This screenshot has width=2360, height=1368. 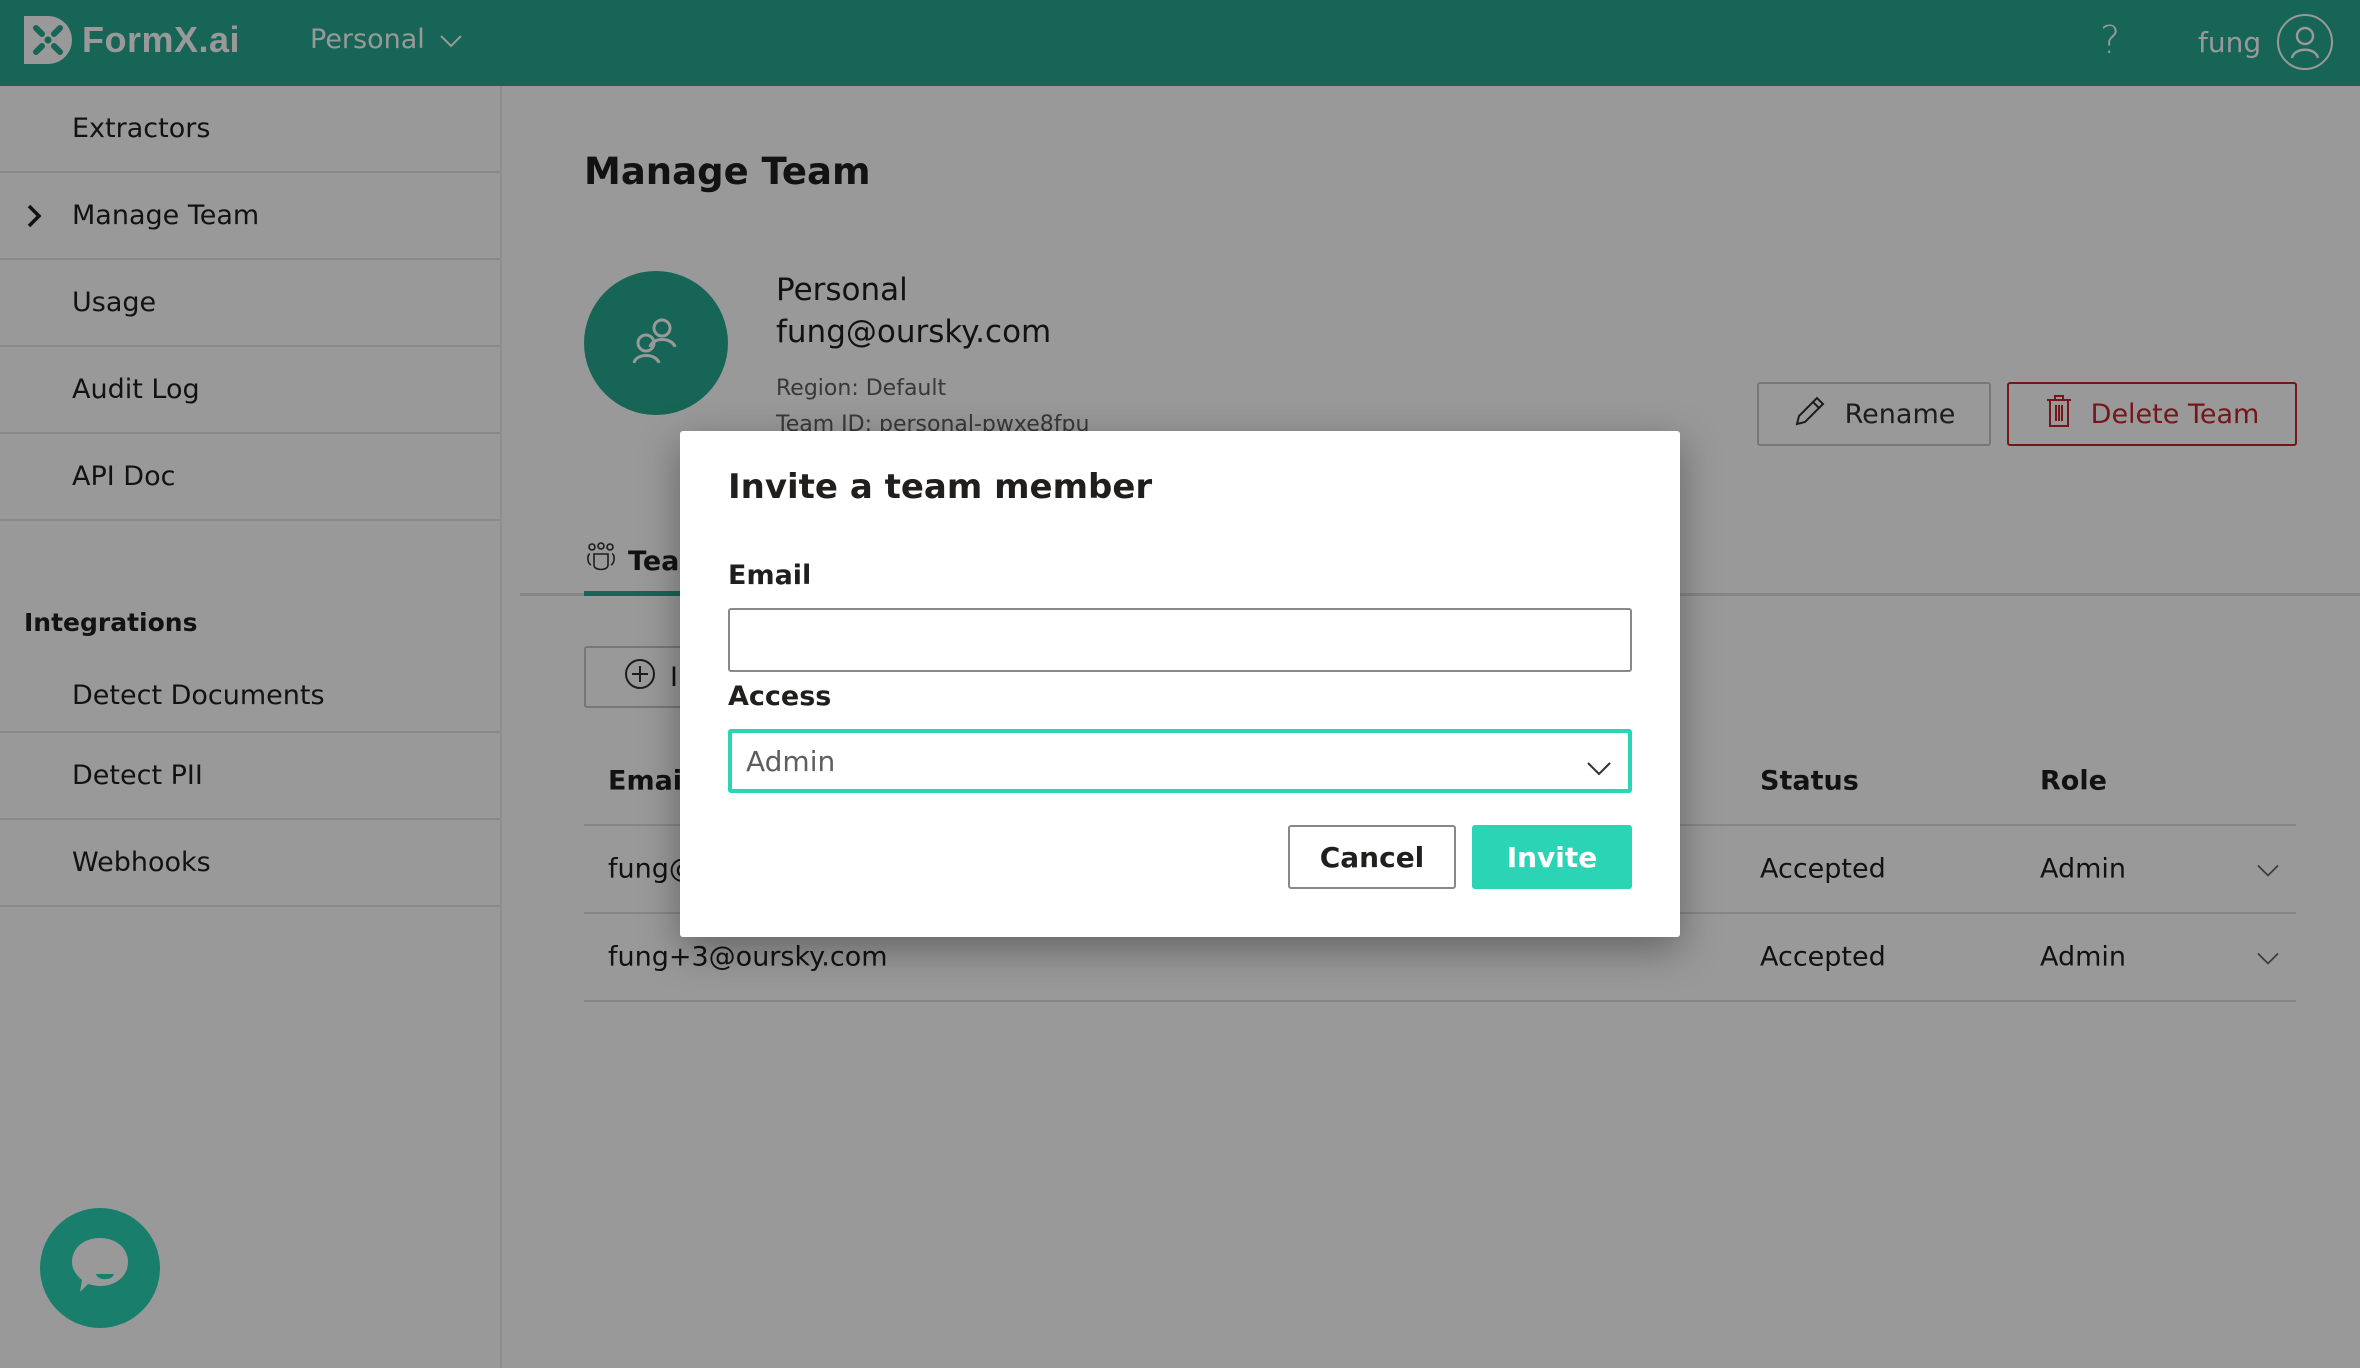 I want to click on email-input, so click(x=1180, y=640).